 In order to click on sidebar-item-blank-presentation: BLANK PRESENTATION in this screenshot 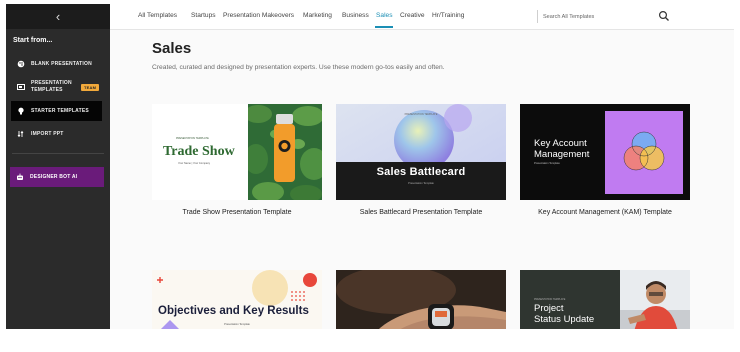, I will do `click(58, 64)`.